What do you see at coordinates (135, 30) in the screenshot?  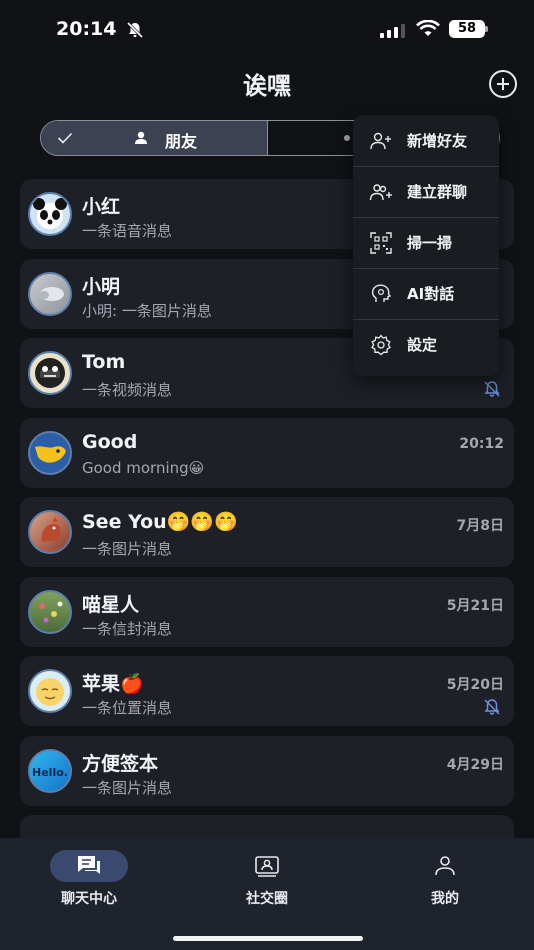 I see `silent-mode-icon` at bounding box center [135, 30].